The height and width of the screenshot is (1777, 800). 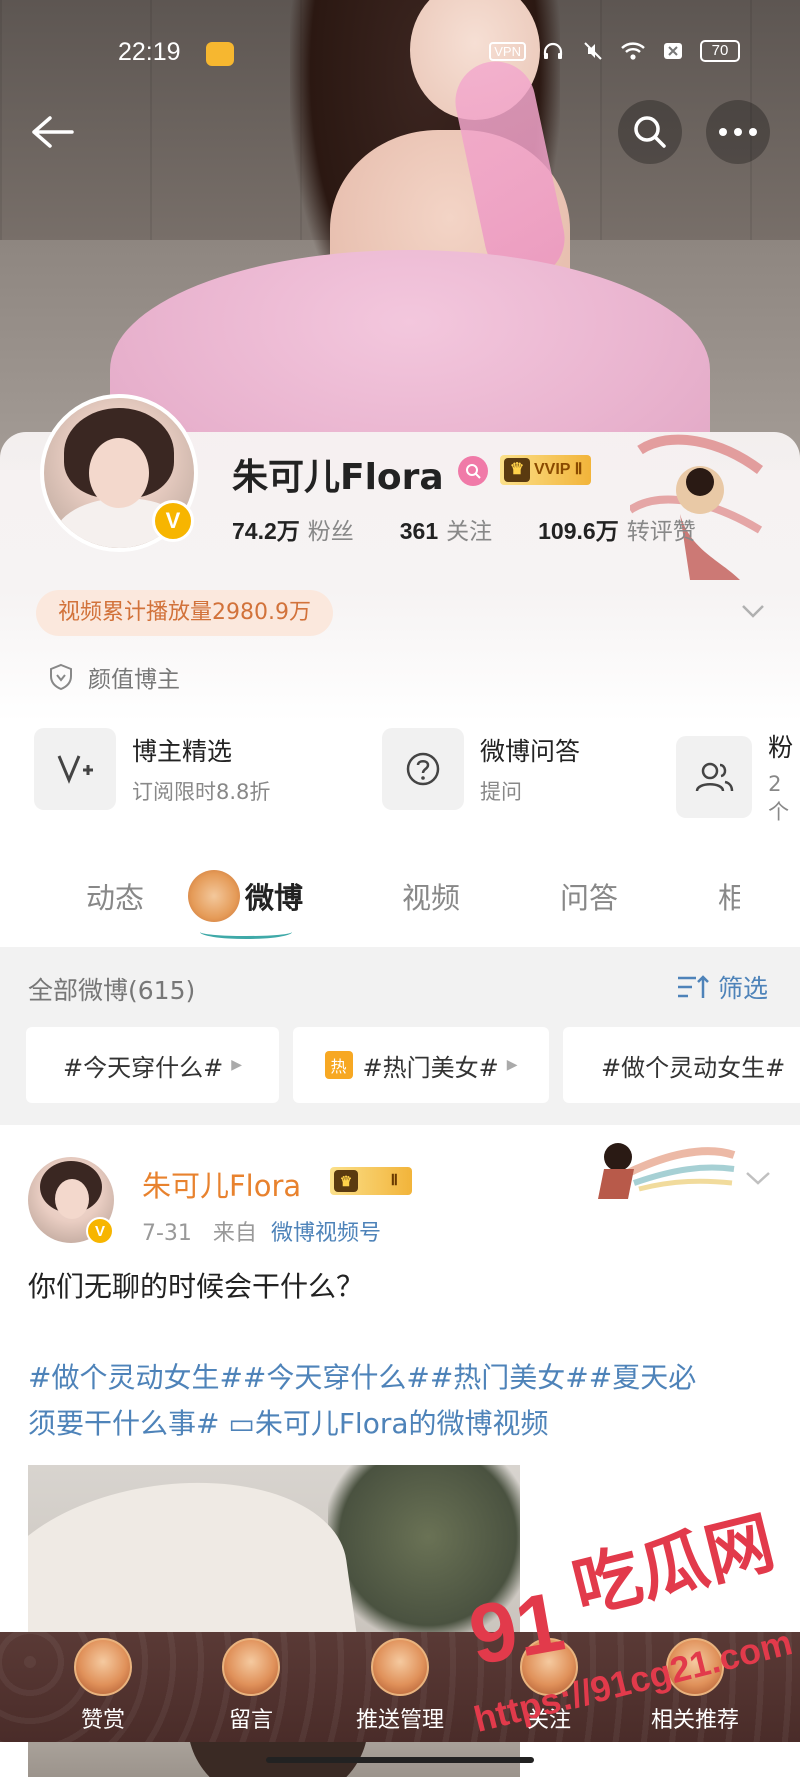 I want to click on feature-title: 微博问答, so click(x=530, y=751).